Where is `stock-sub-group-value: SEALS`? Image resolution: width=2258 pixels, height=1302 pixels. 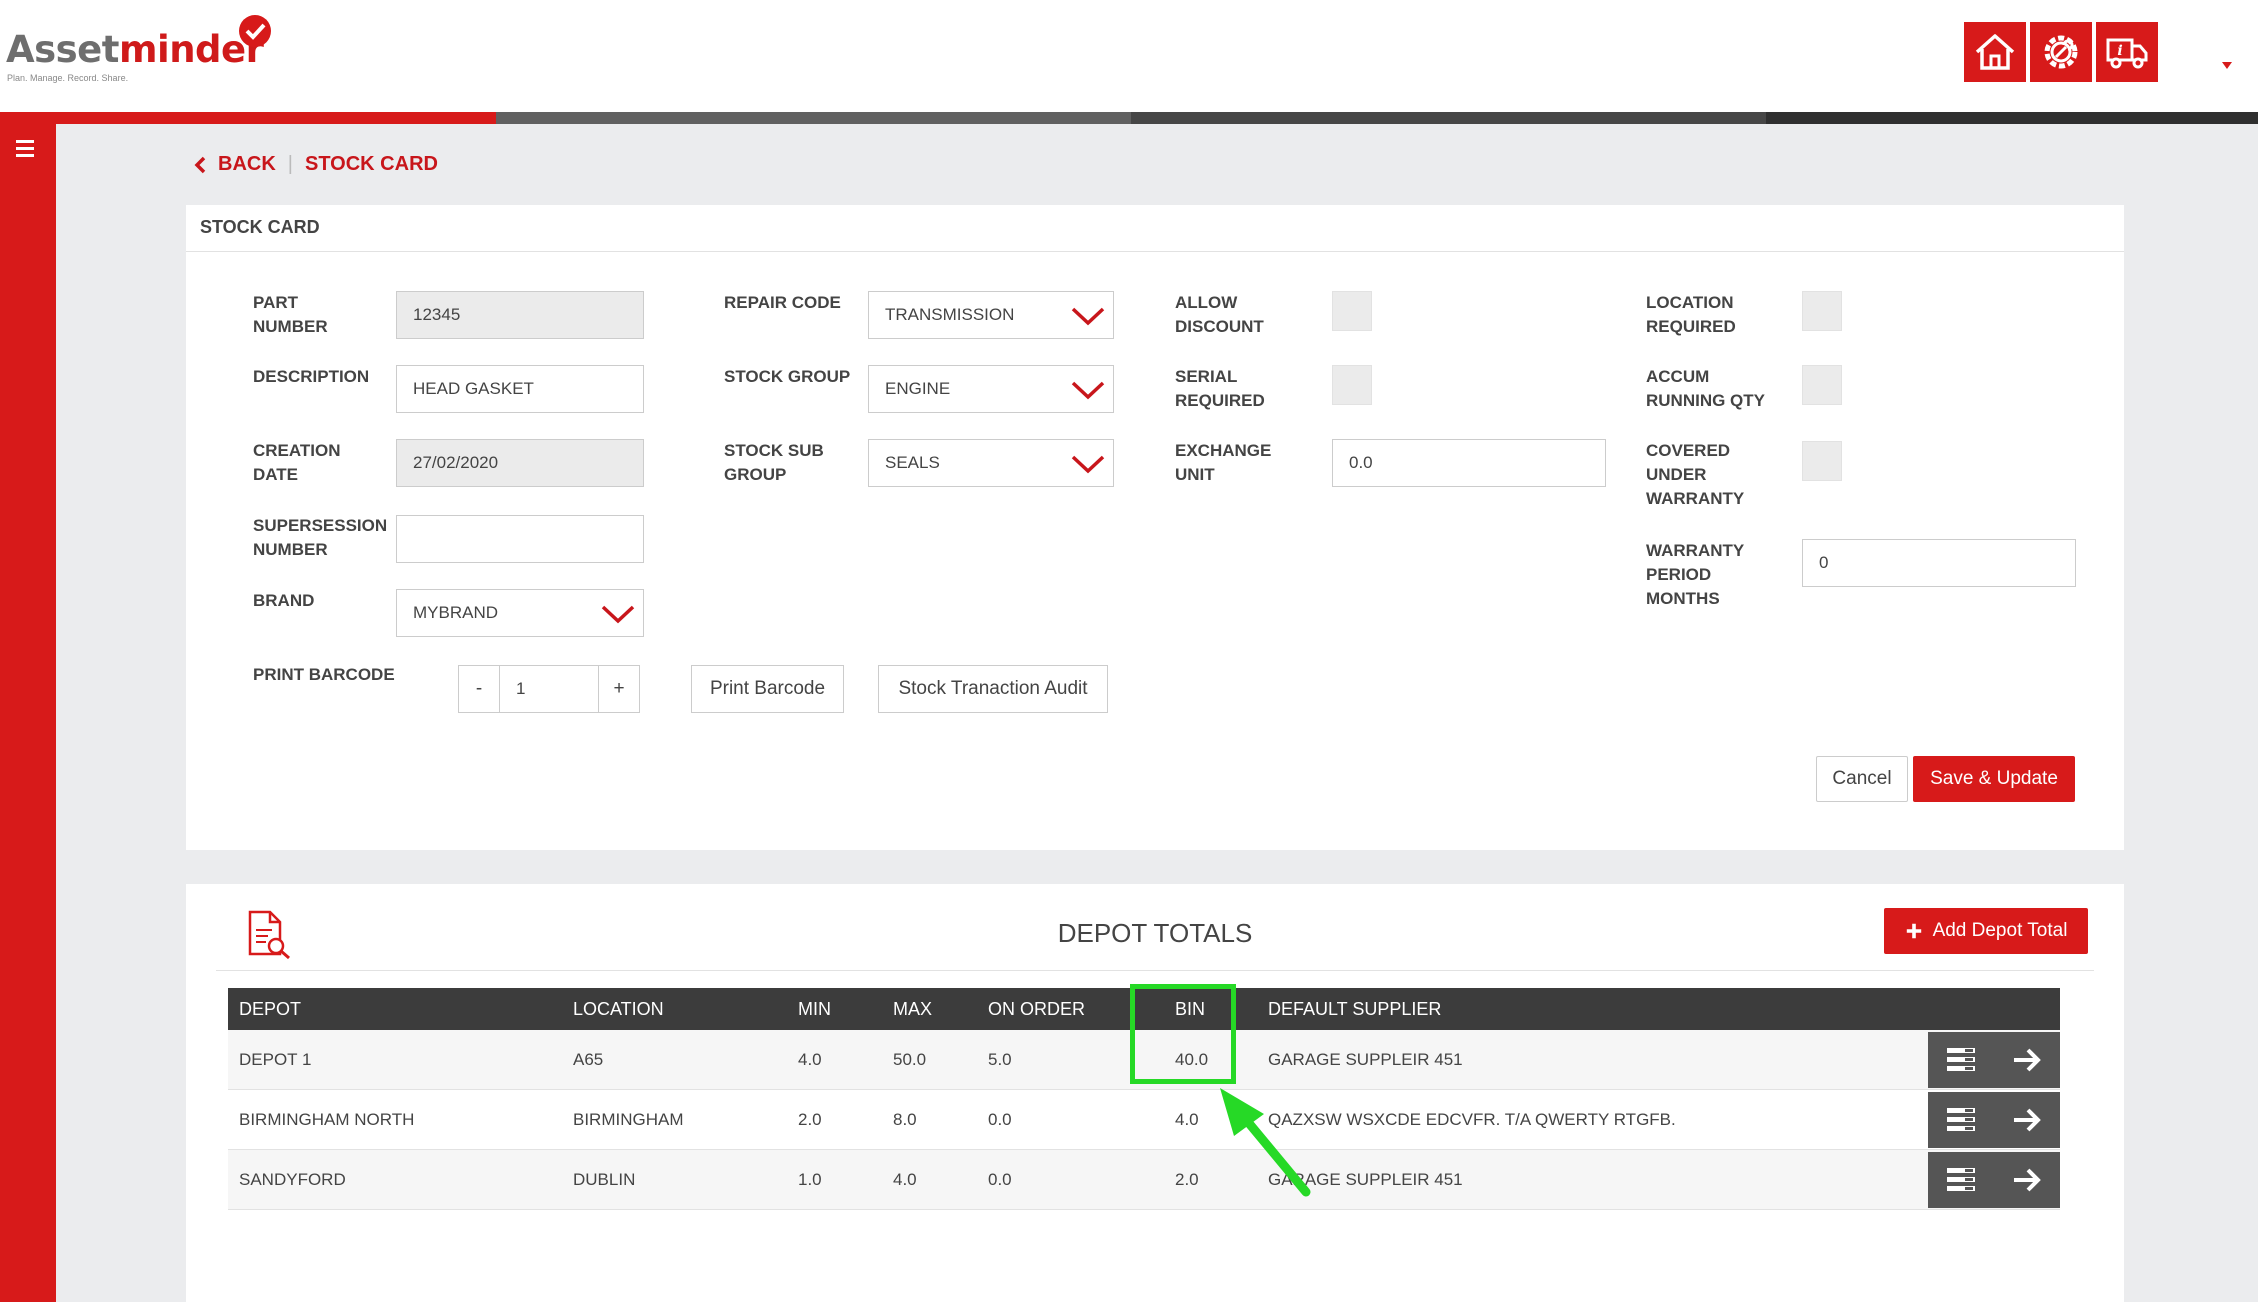 stock-sub-group-value: SEALS is located at coordinates (912, 462).